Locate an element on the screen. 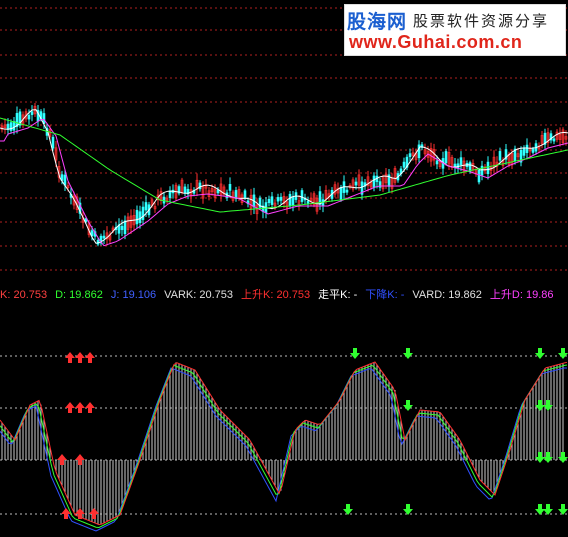  watermark-brand: 股海网 is located at coordinates (377, 22).